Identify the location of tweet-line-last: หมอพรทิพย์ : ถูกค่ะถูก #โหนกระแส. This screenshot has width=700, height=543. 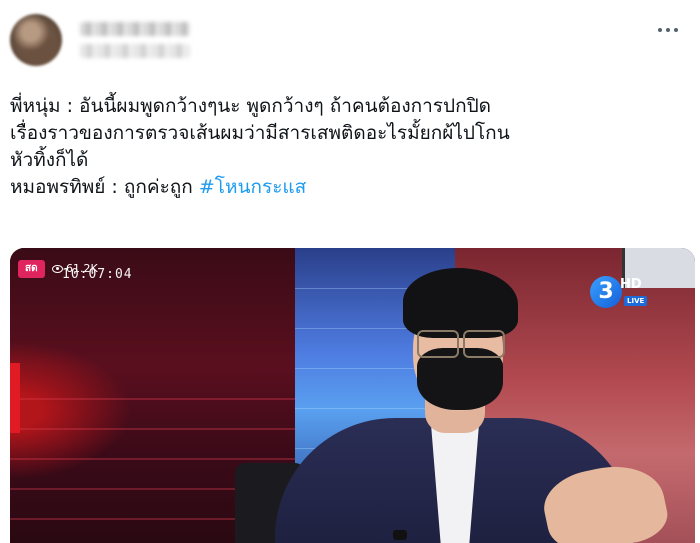
(352, 187).